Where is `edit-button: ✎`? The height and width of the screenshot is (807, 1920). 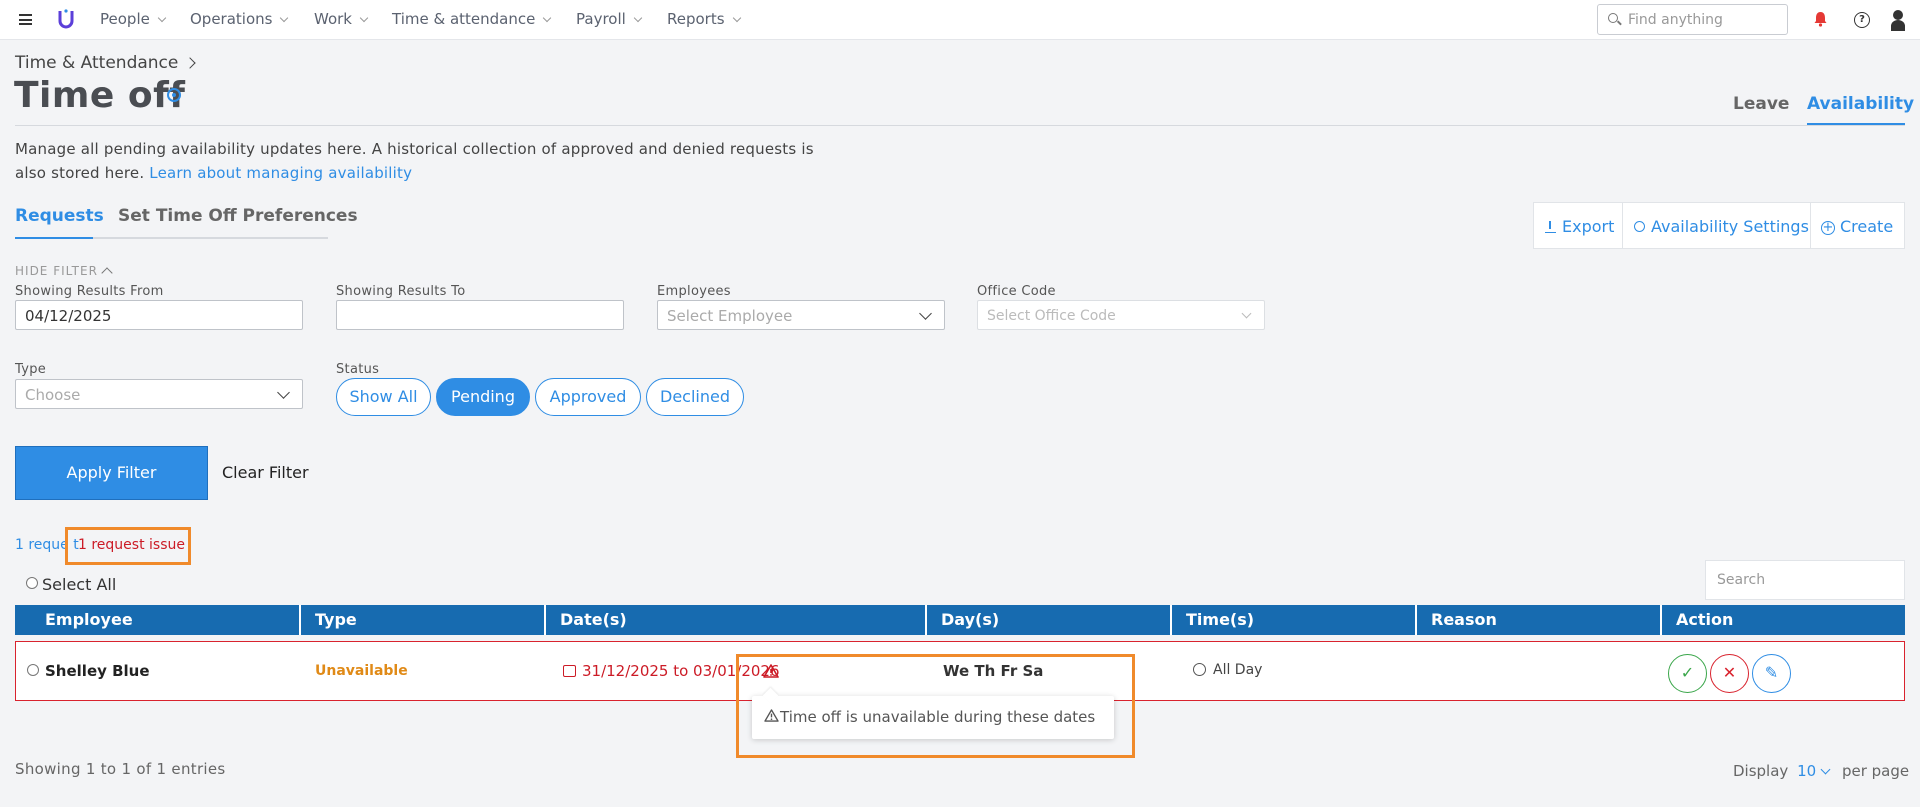
edit-button: ✎ is located at coordinates (1771, 673).